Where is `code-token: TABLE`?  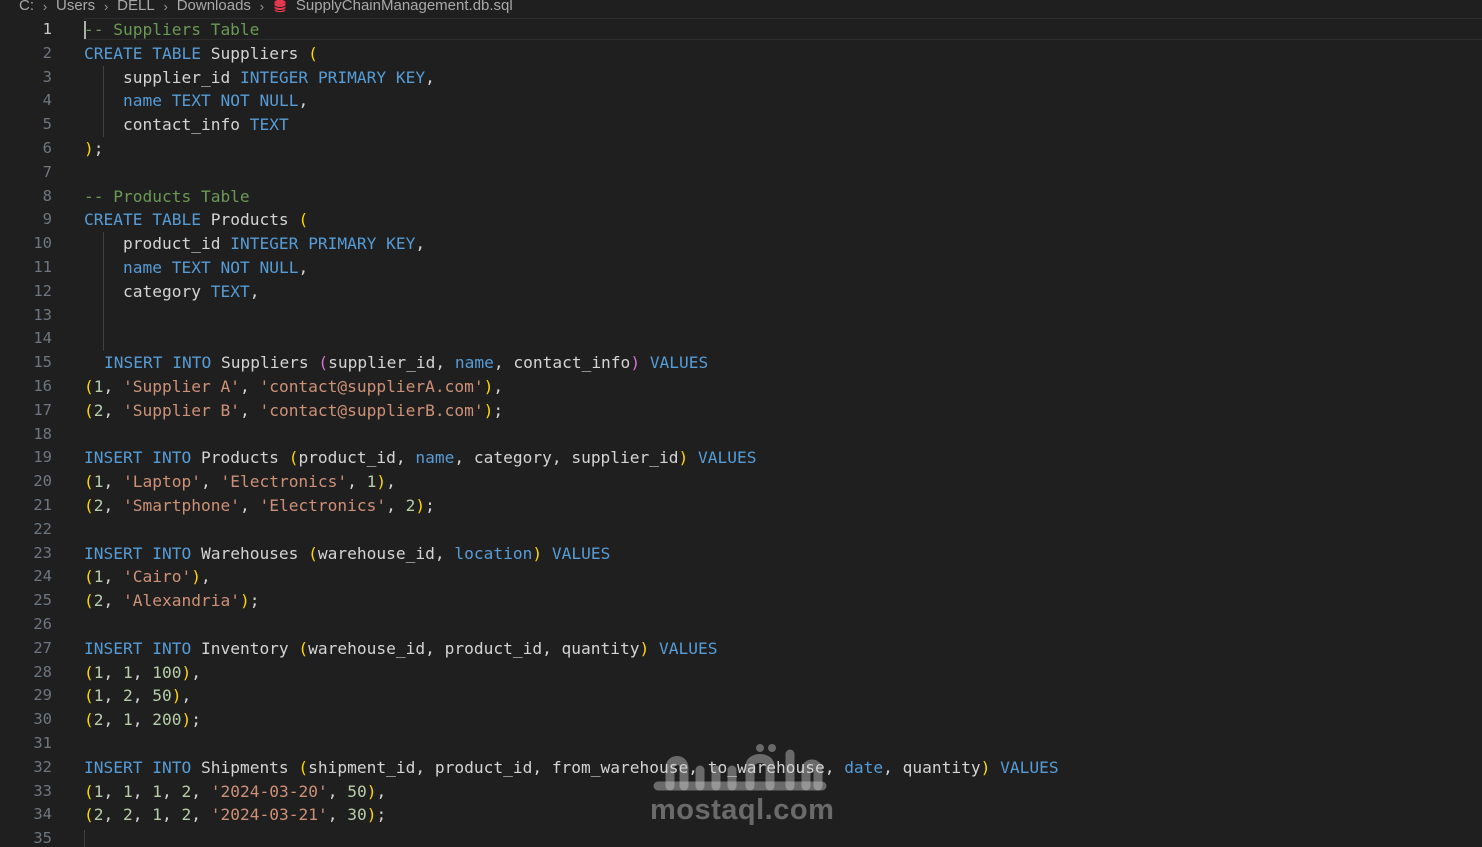 code-token: TABLE is located at coordinates (176, 220).